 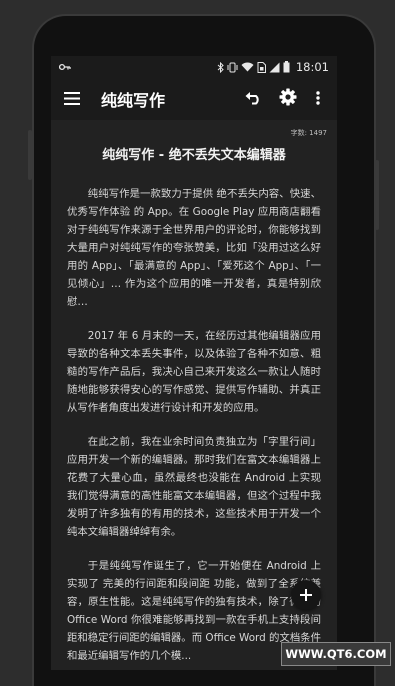 I want to click on menu-button, so click(x=72, y=99).